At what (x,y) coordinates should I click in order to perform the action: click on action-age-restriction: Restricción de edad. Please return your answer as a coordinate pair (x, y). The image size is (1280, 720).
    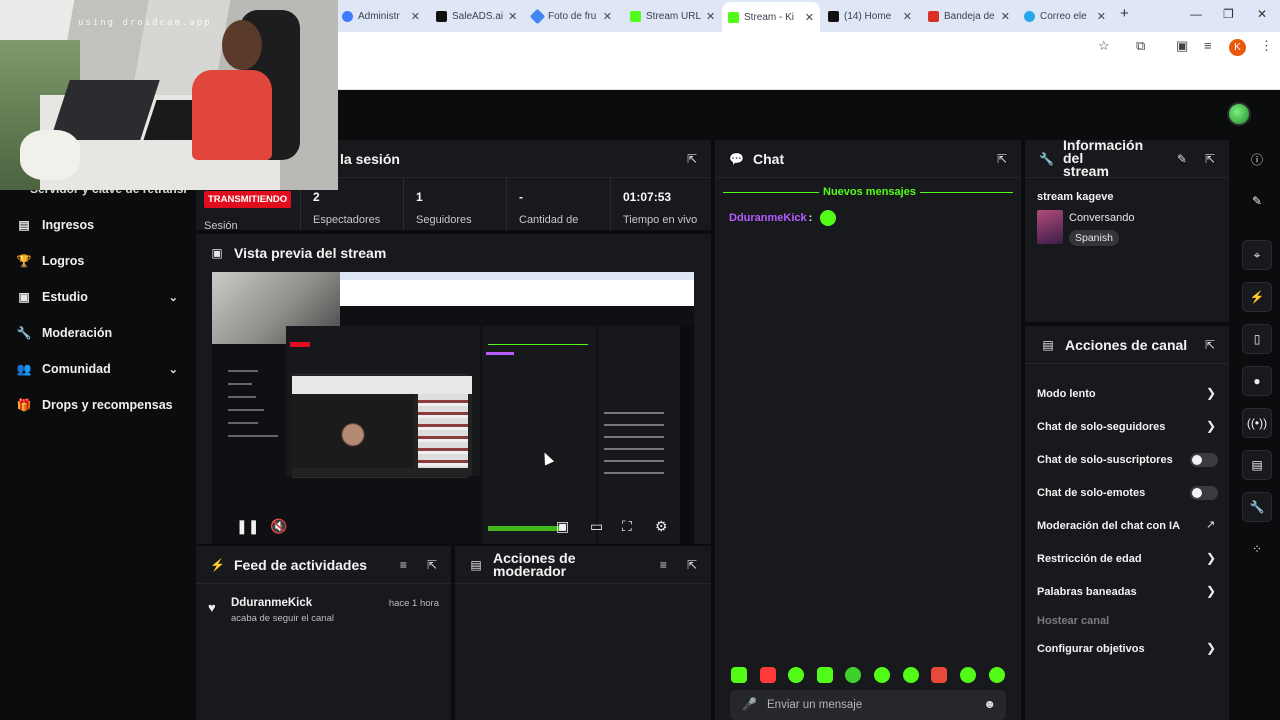
    Looking at the image, I should click on (1089, 559).